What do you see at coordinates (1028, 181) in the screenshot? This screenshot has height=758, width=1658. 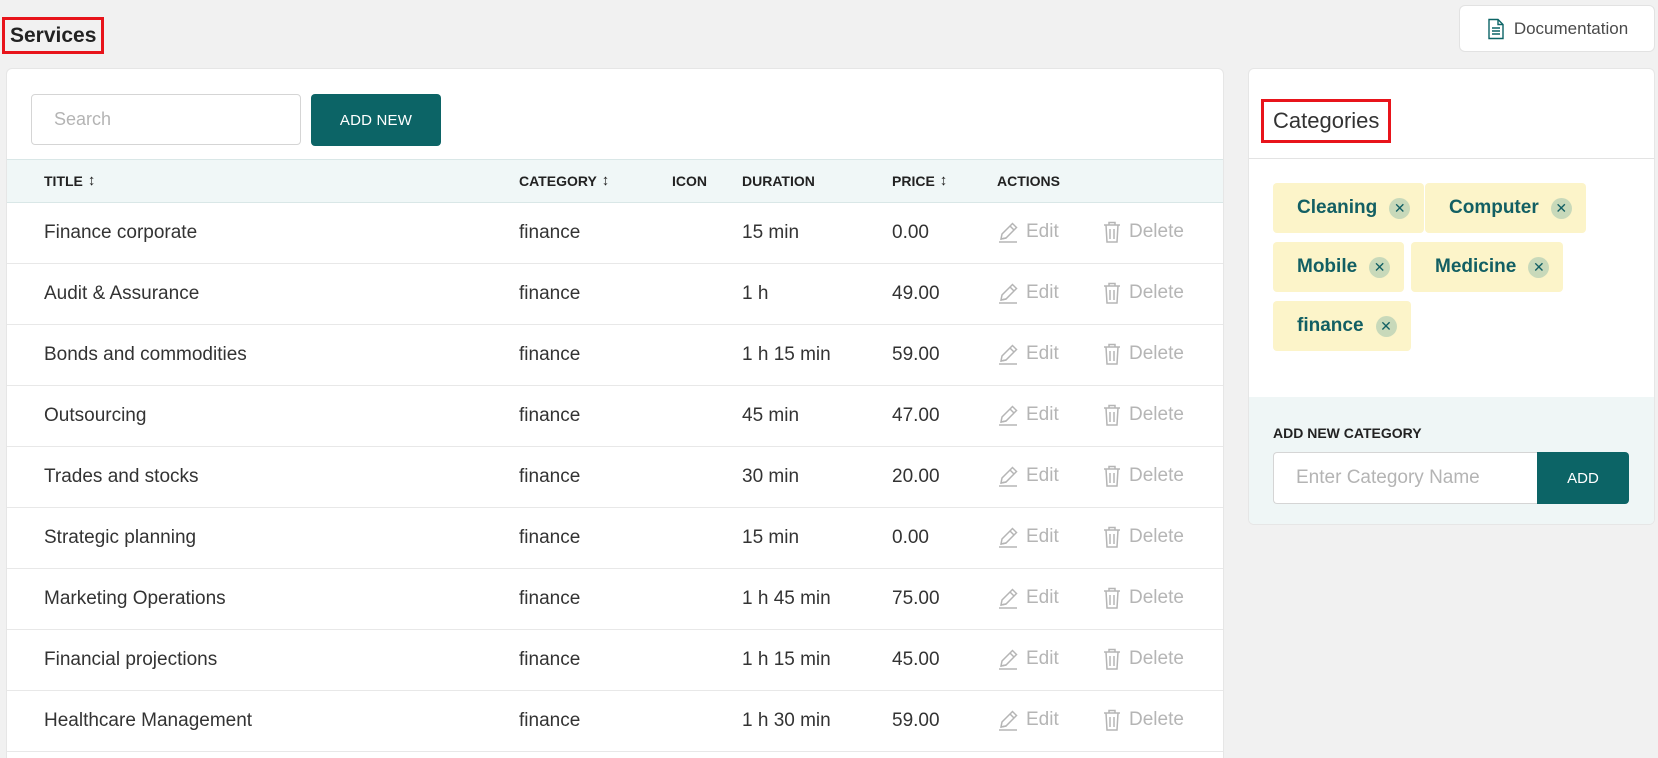 I see `col-actions: ACTIONS` at bounding box center [1028, 181].